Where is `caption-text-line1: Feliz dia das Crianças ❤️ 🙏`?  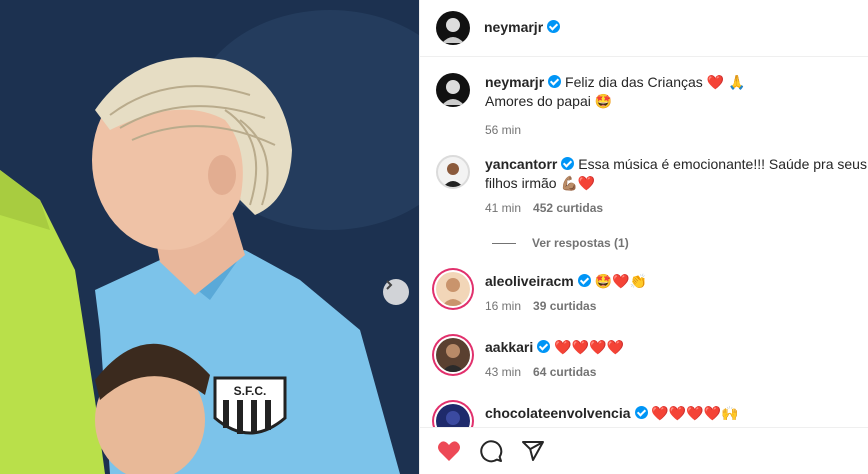 caption-text-line1: Feliz dia das Crianças ❤️ 🙏 is located at coordinates (655, 82).